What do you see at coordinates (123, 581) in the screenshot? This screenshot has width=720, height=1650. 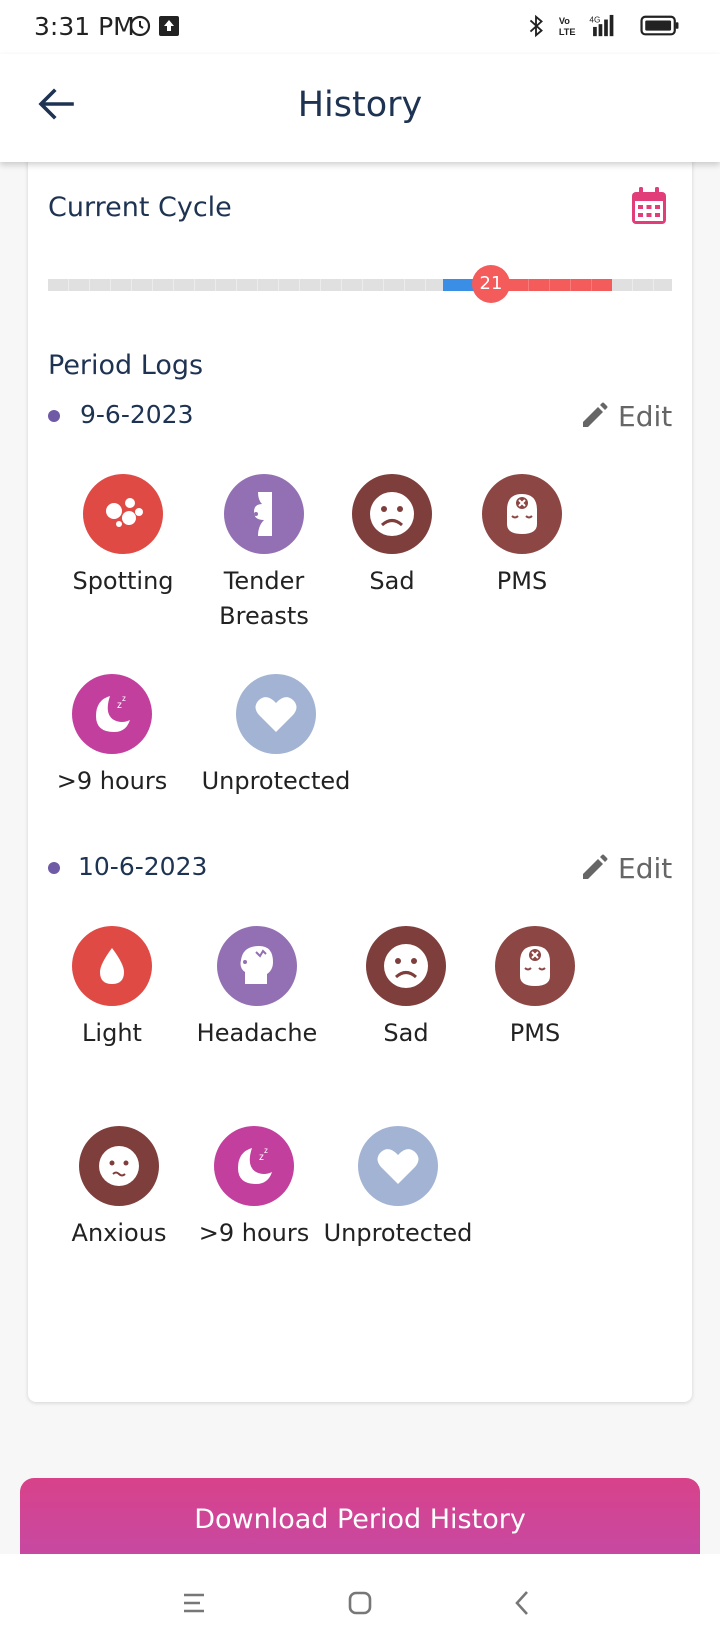 I see `symptom-label: Spotting` at bounding box center [123, 581].